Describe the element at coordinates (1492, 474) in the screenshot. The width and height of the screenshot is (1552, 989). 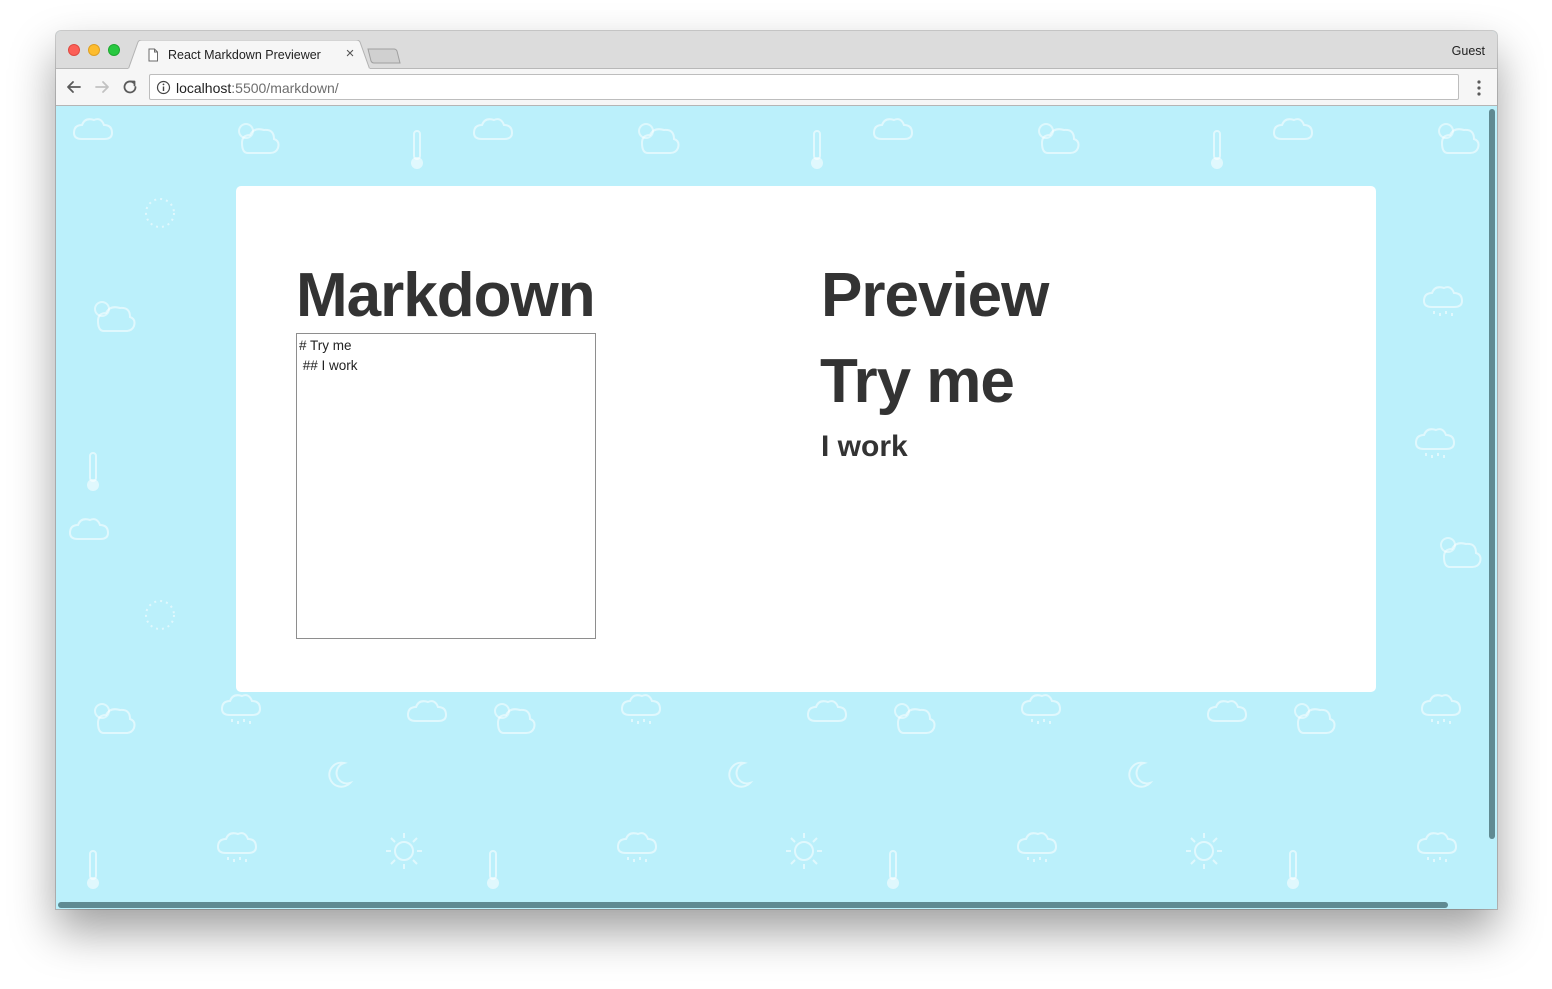
I see `vertical-scrollbar` at that location.